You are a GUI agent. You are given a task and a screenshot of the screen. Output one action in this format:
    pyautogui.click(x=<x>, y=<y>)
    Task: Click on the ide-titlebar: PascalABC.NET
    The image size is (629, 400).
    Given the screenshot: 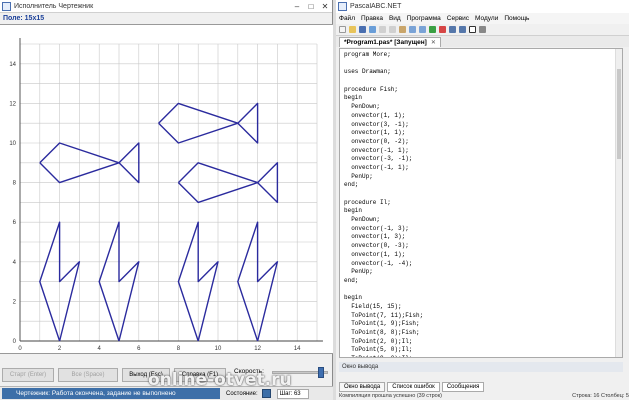 What is the action you would take?
    pyautogui.click(x=482, y=6)
    